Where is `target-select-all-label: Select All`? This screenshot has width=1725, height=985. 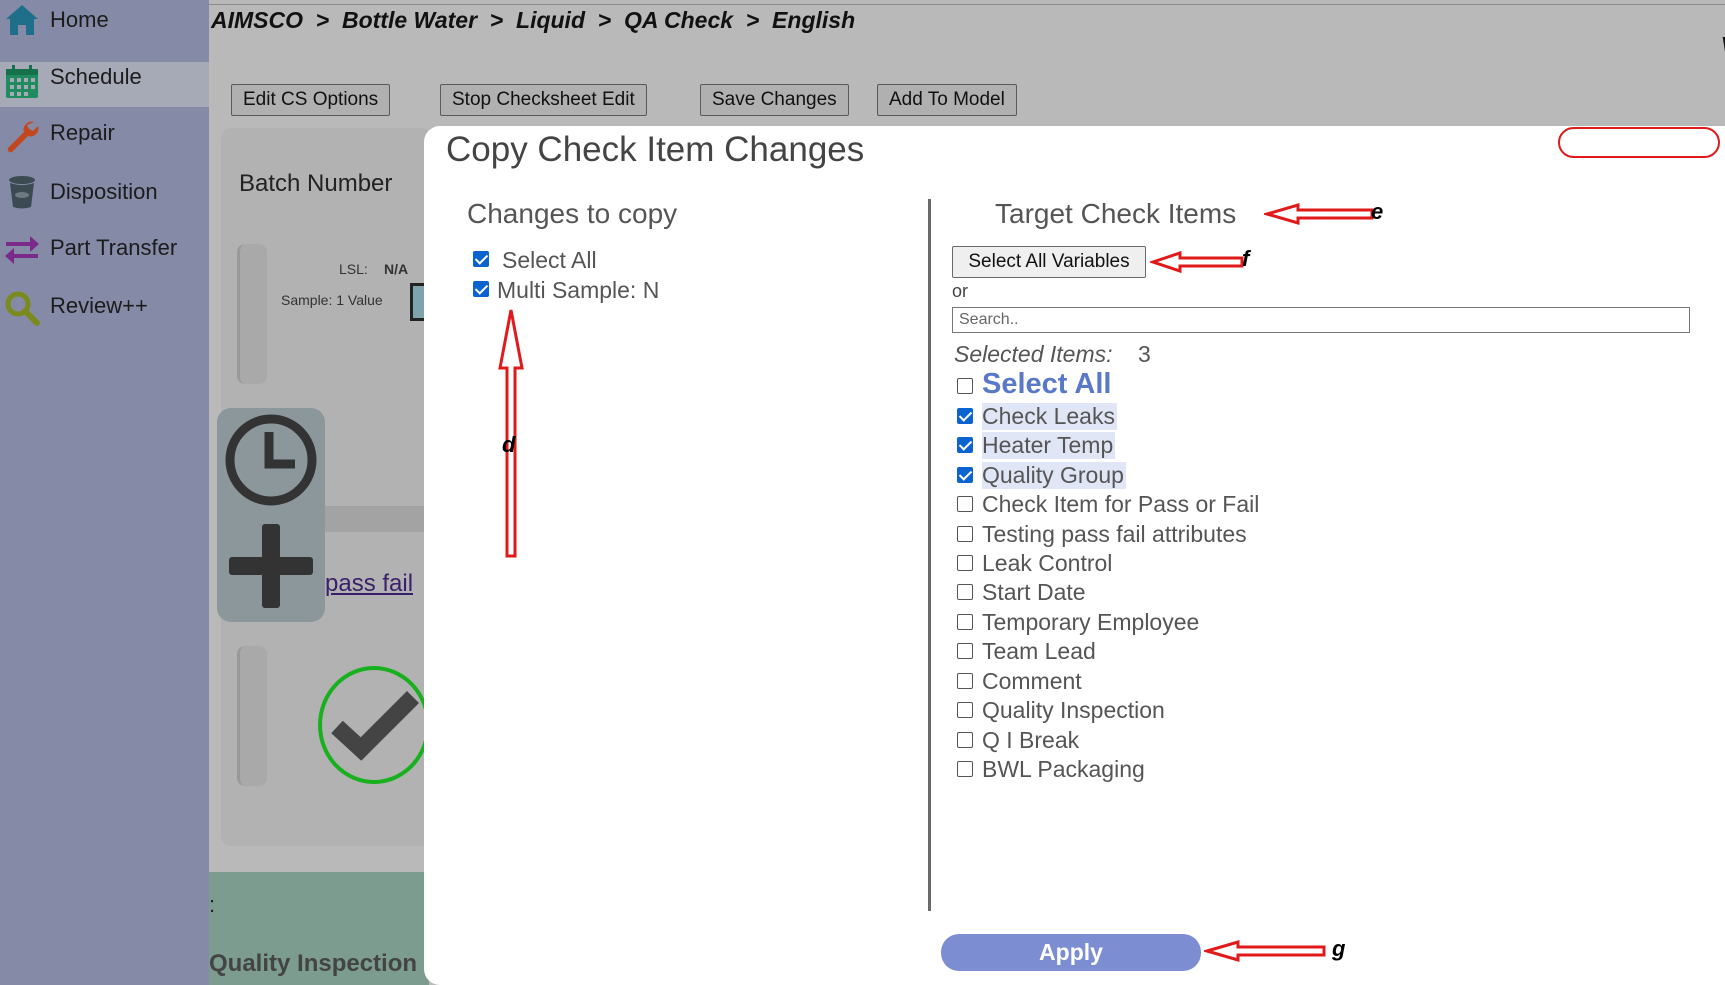 target-select-all-label: Select All is located at coordinates (1047, 384).